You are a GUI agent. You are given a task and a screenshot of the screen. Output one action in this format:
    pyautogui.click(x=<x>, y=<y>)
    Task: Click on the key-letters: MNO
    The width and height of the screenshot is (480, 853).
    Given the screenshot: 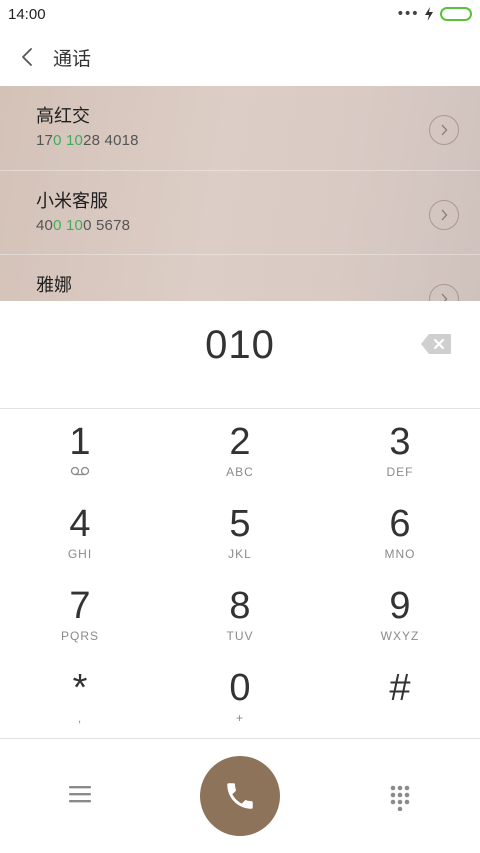 What is the action you would take?
    pyautogui.click(x=400, y=554)
    